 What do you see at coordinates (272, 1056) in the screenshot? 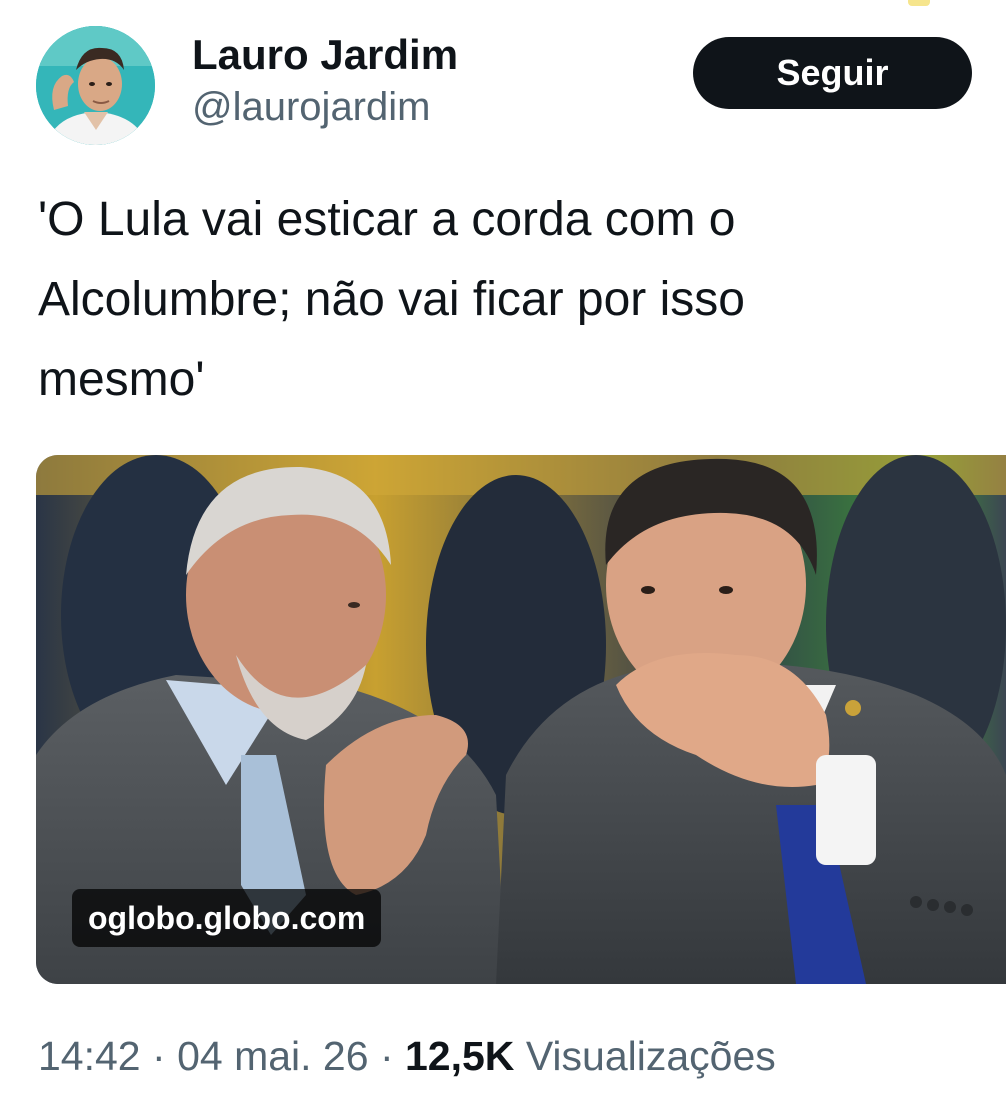
I see `tweet-date: 04 mai. 26` at bounding box center [272, 1056].